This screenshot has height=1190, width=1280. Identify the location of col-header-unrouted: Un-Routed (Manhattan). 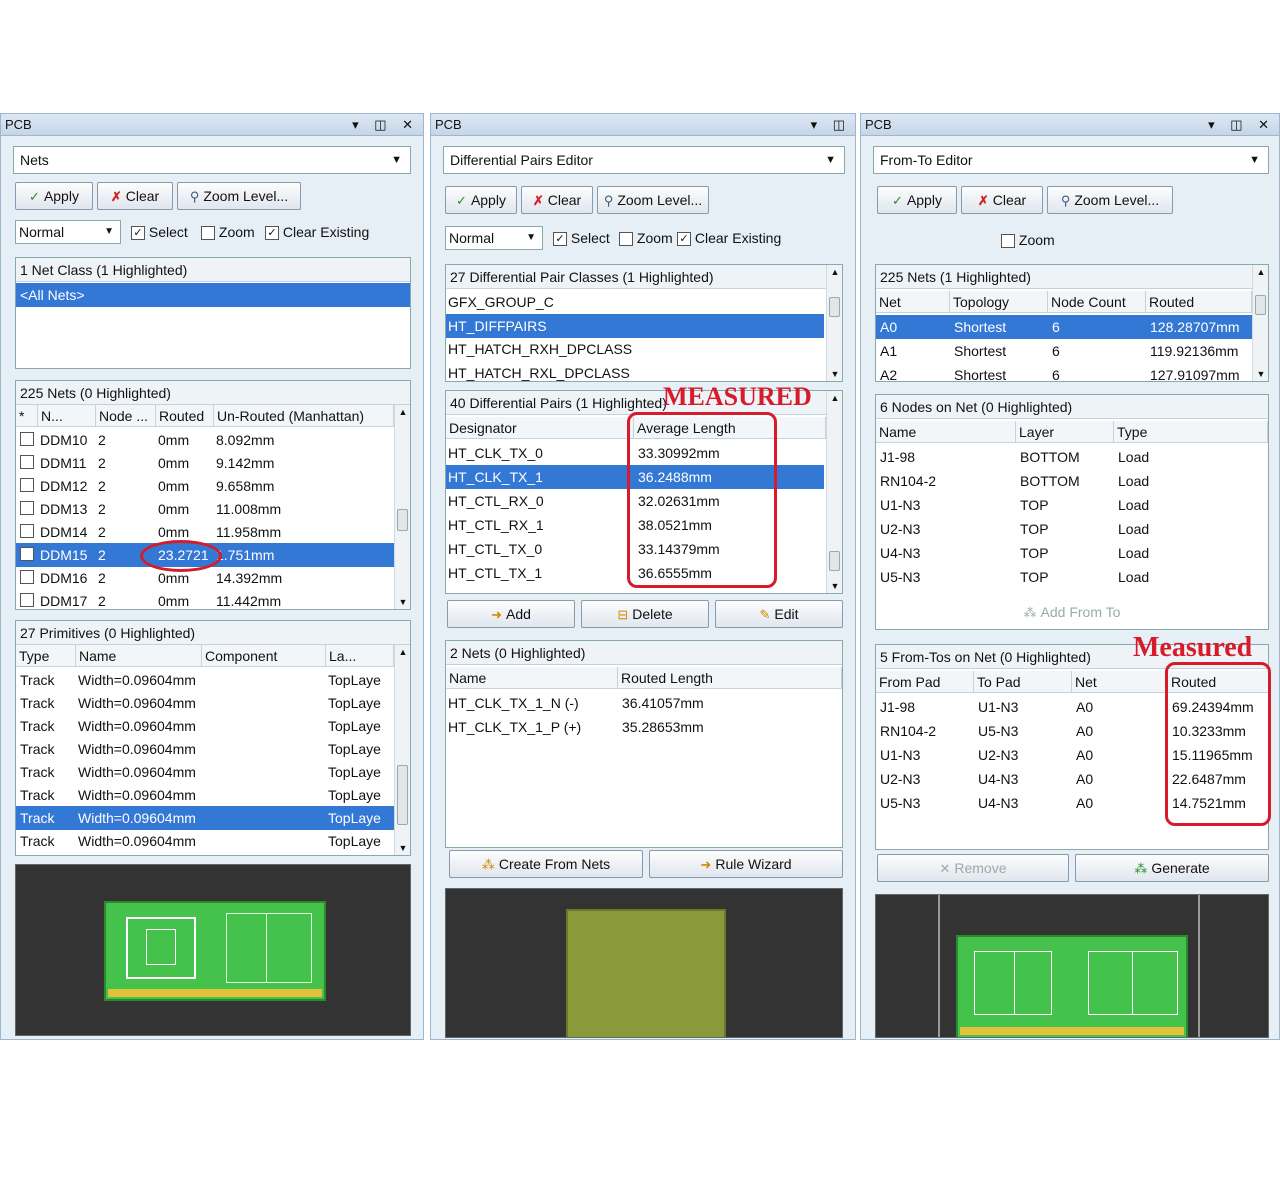
(304, 416).